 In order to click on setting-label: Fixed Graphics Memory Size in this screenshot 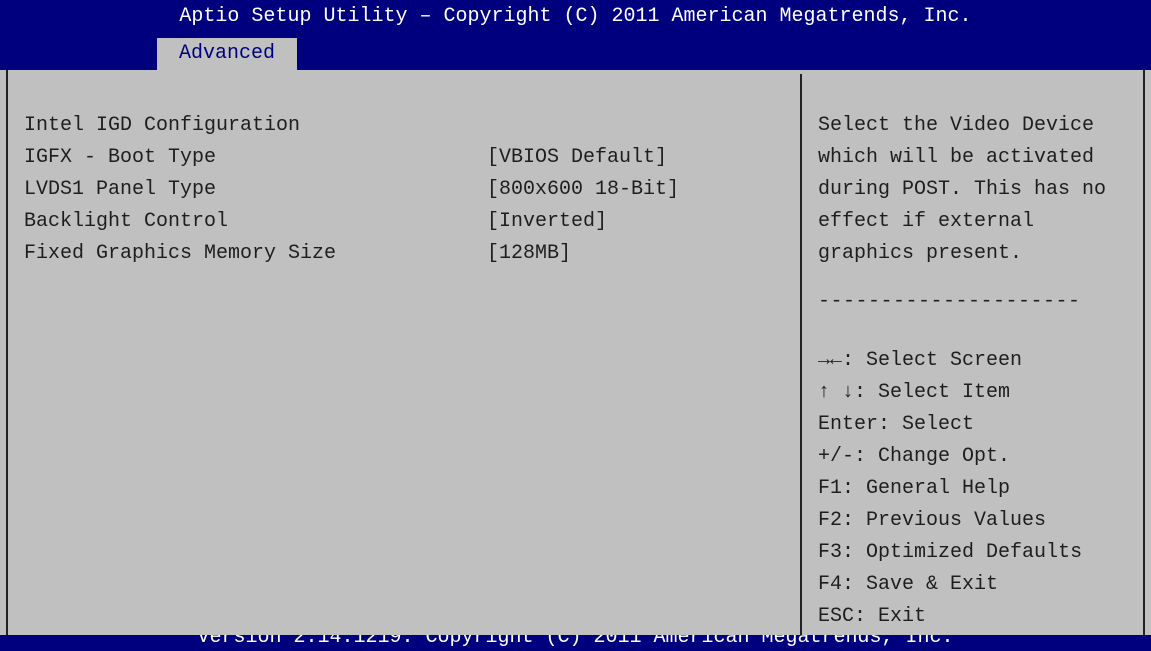, I will do `click(180, 253)`.